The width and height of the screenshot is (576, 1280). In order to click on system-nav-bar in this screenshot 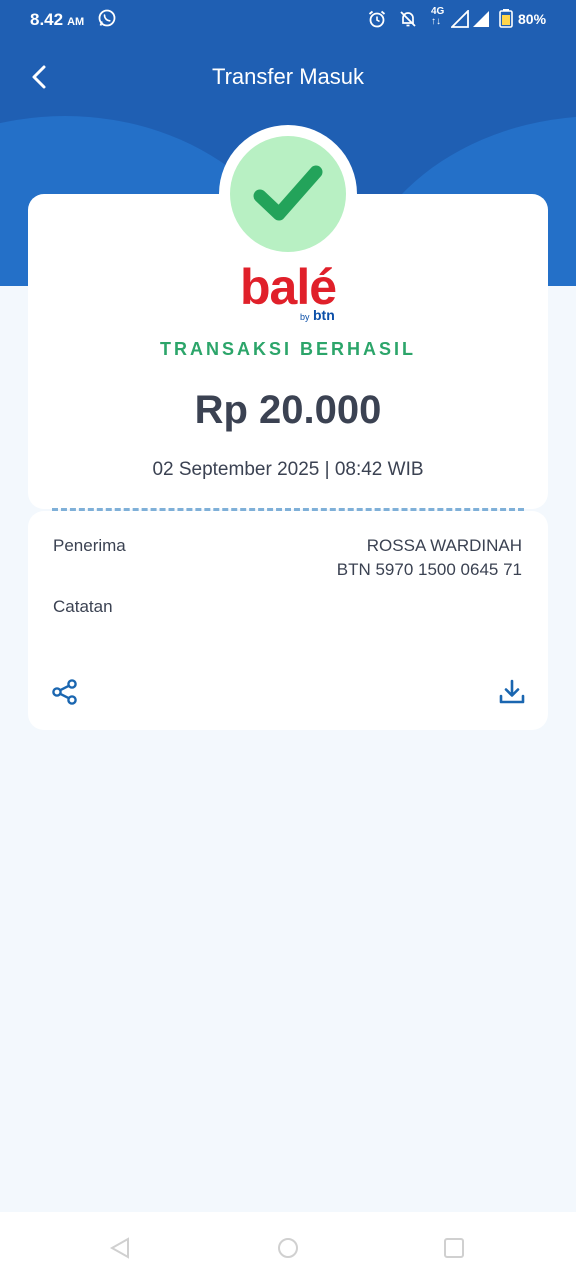, I will do `click(288, 1246)`.